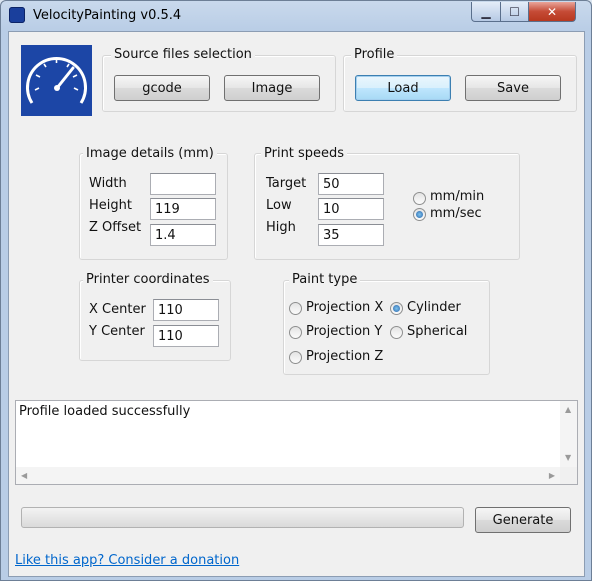  I want to click on maximize-button: ☐, so click(514, 12).